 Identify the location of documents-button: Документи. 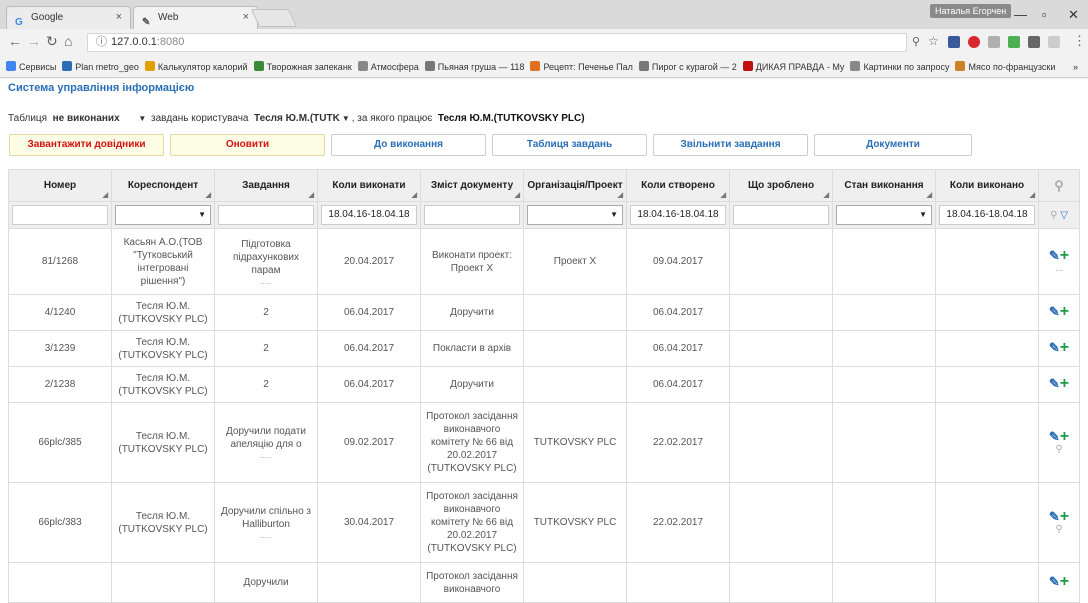
(893, 145).